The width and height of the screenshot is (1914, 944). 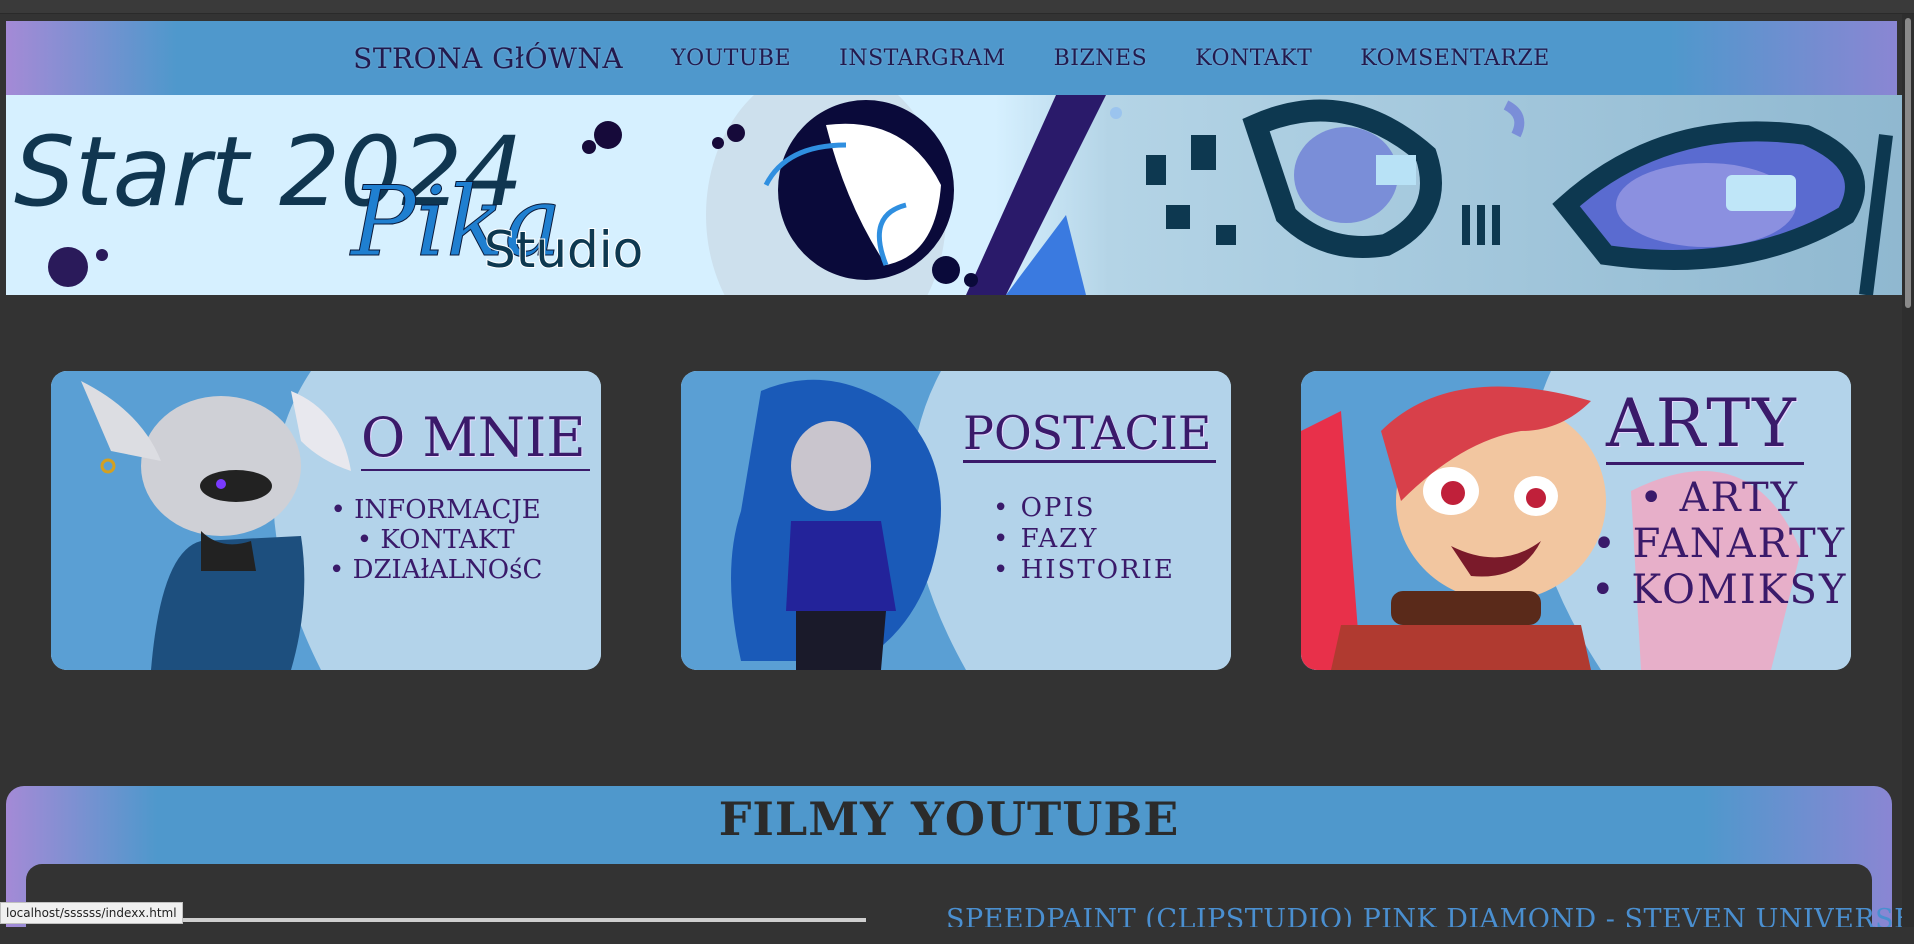 I want to click on list-item: • HISTORIE, so click(x=1084, y=570).